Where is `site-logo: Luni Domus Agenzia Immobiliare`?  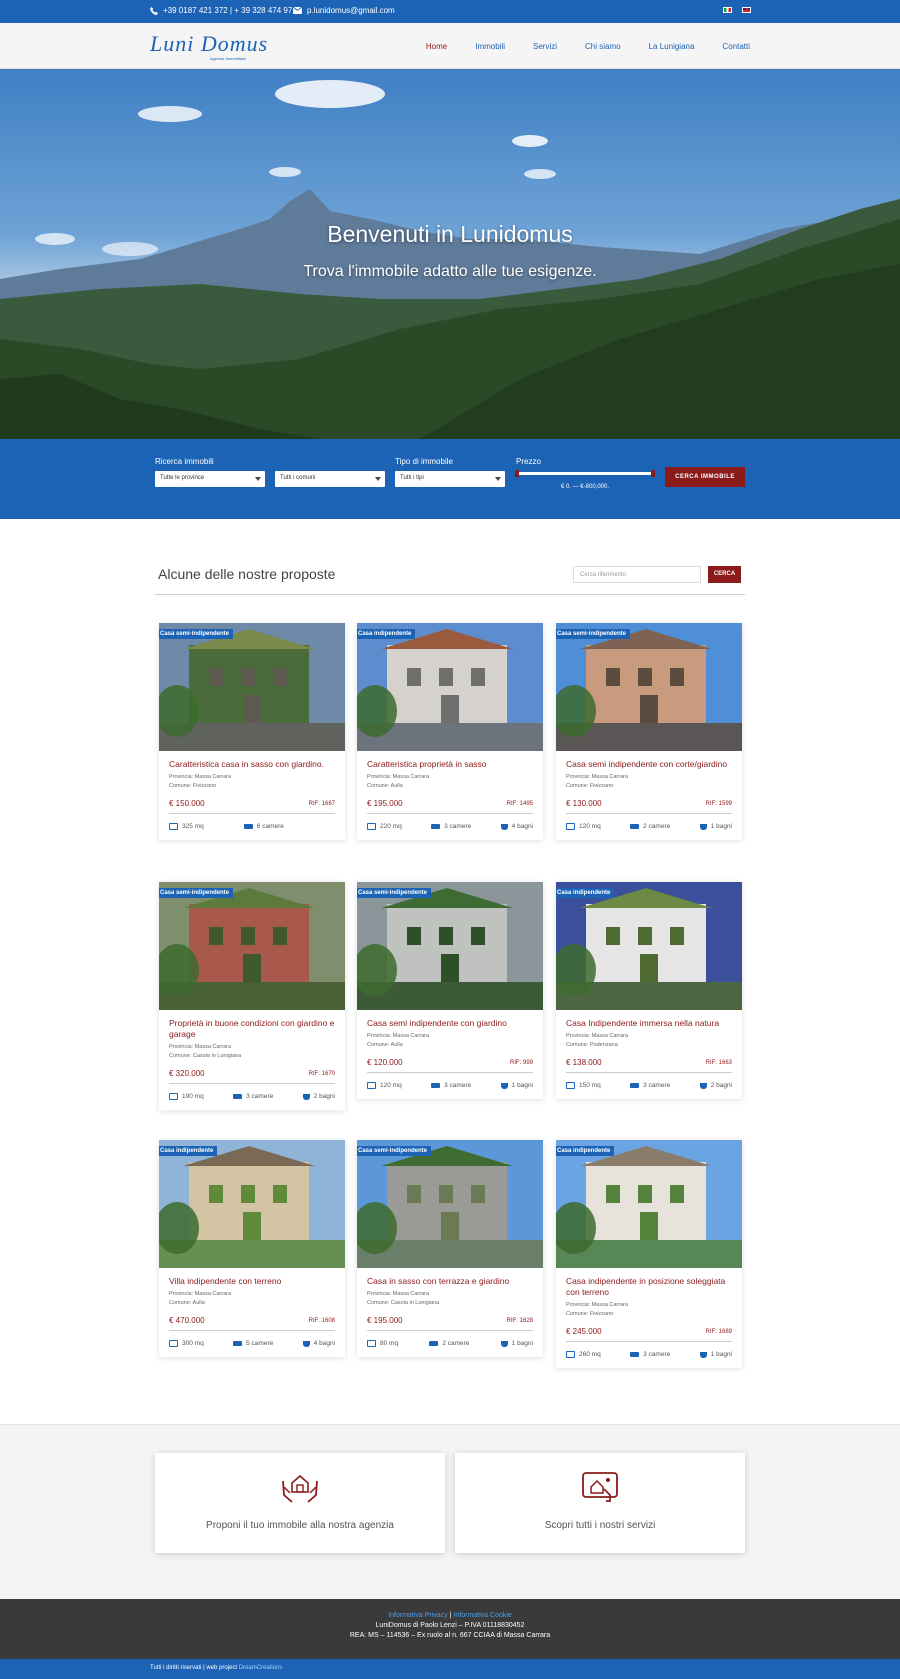
site-logo: Luni Domus Agenzia Immobiliare is located at coordinates (209, 47).